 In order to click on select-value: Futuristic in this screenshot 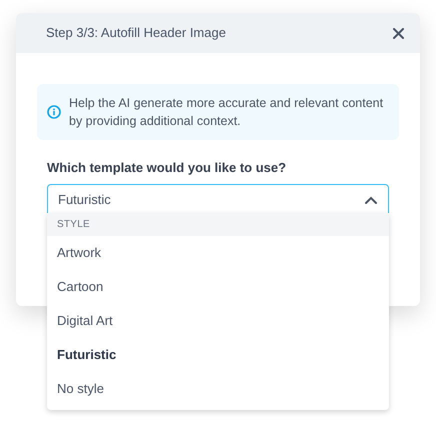, I will do `click(84, 200)`.